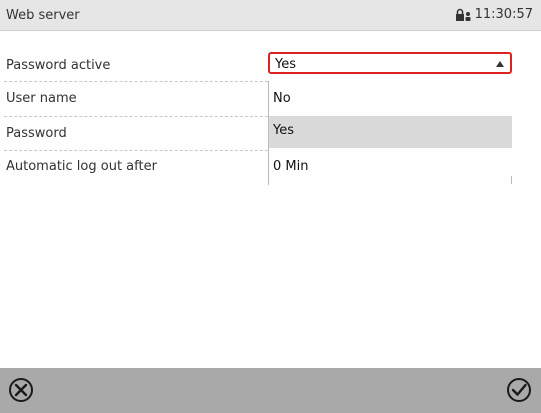  I want to click on dropdown-list-border, so click(268, 133).